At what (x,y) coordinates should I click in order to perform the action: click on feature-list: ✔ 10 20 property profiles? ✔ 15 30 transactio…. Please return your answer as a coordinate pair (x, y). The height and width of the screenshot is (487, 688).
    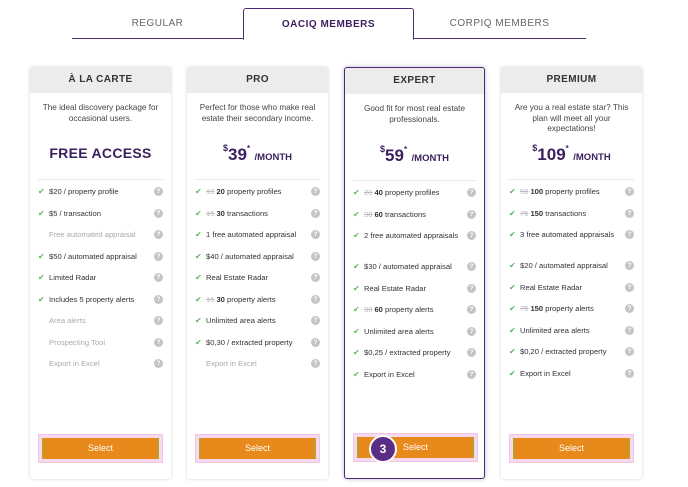
    Looking at the image, I should click on (257, 280).